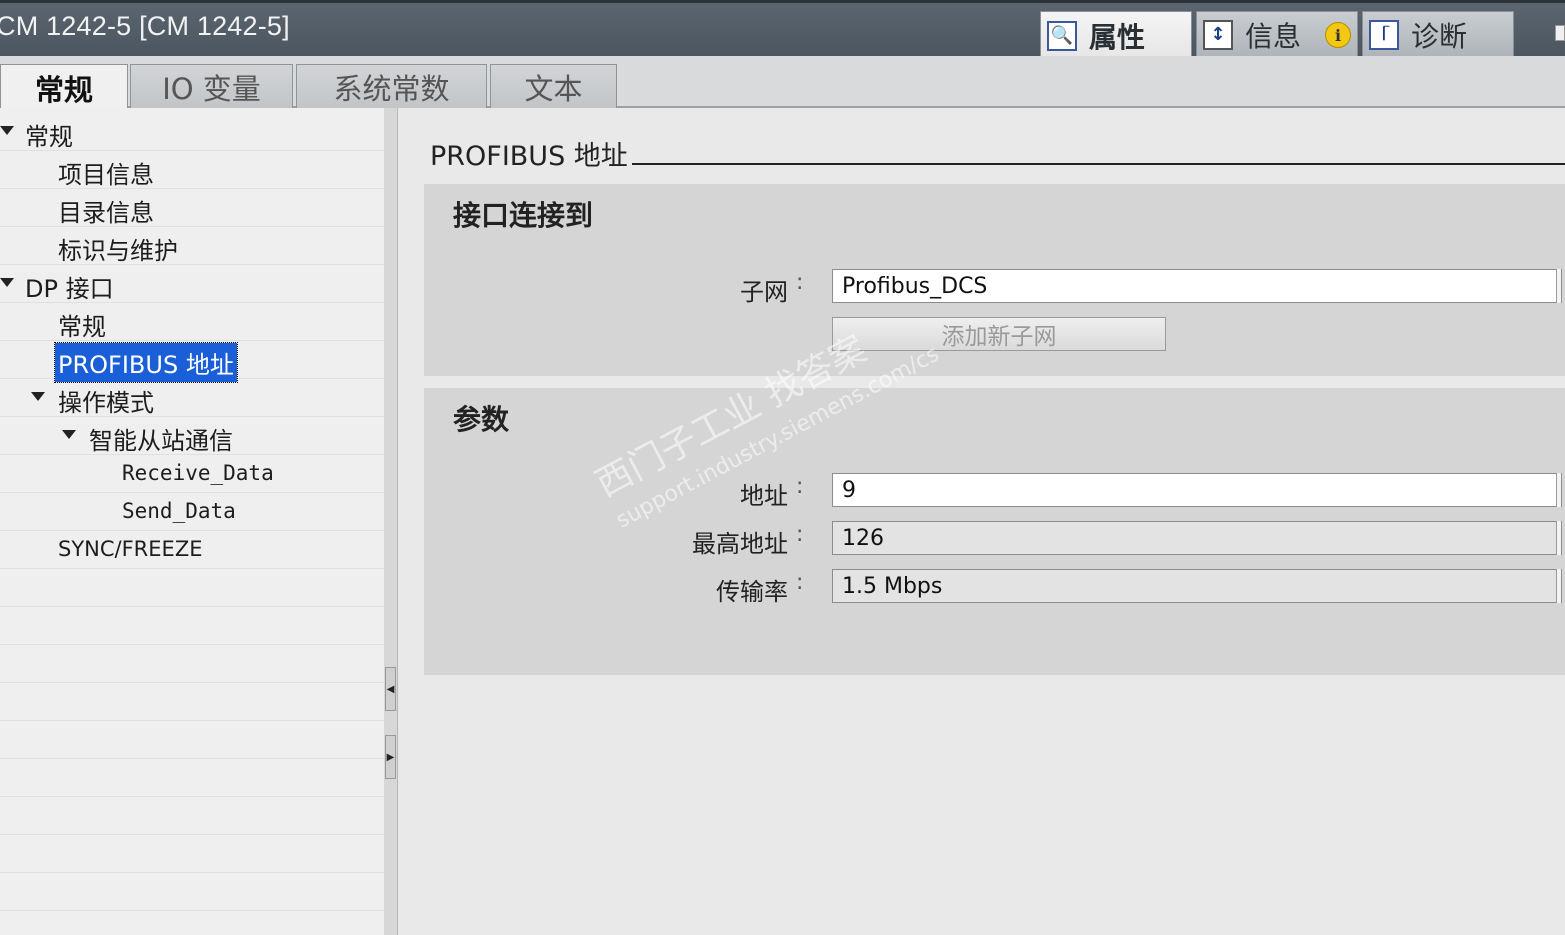  I want to click on tab-properties: 🔍 属性, so click(1116, 35).